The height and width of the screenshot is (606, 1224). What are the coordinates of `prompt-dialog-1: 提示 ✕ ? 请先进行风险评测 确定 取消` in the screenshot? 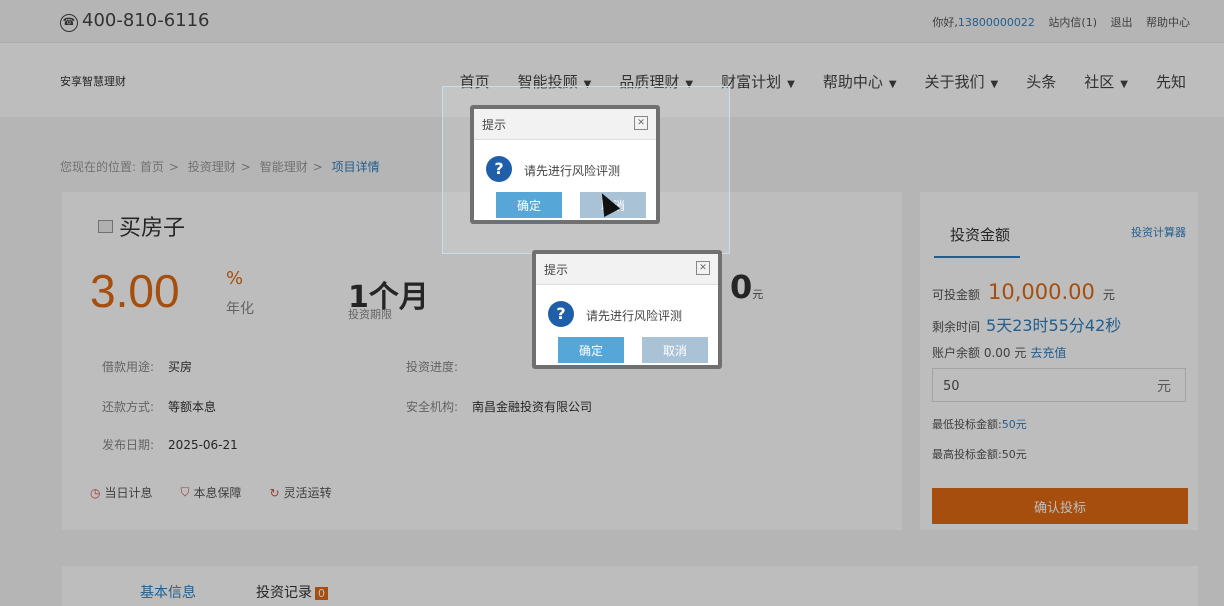 It's located at (565, 164).